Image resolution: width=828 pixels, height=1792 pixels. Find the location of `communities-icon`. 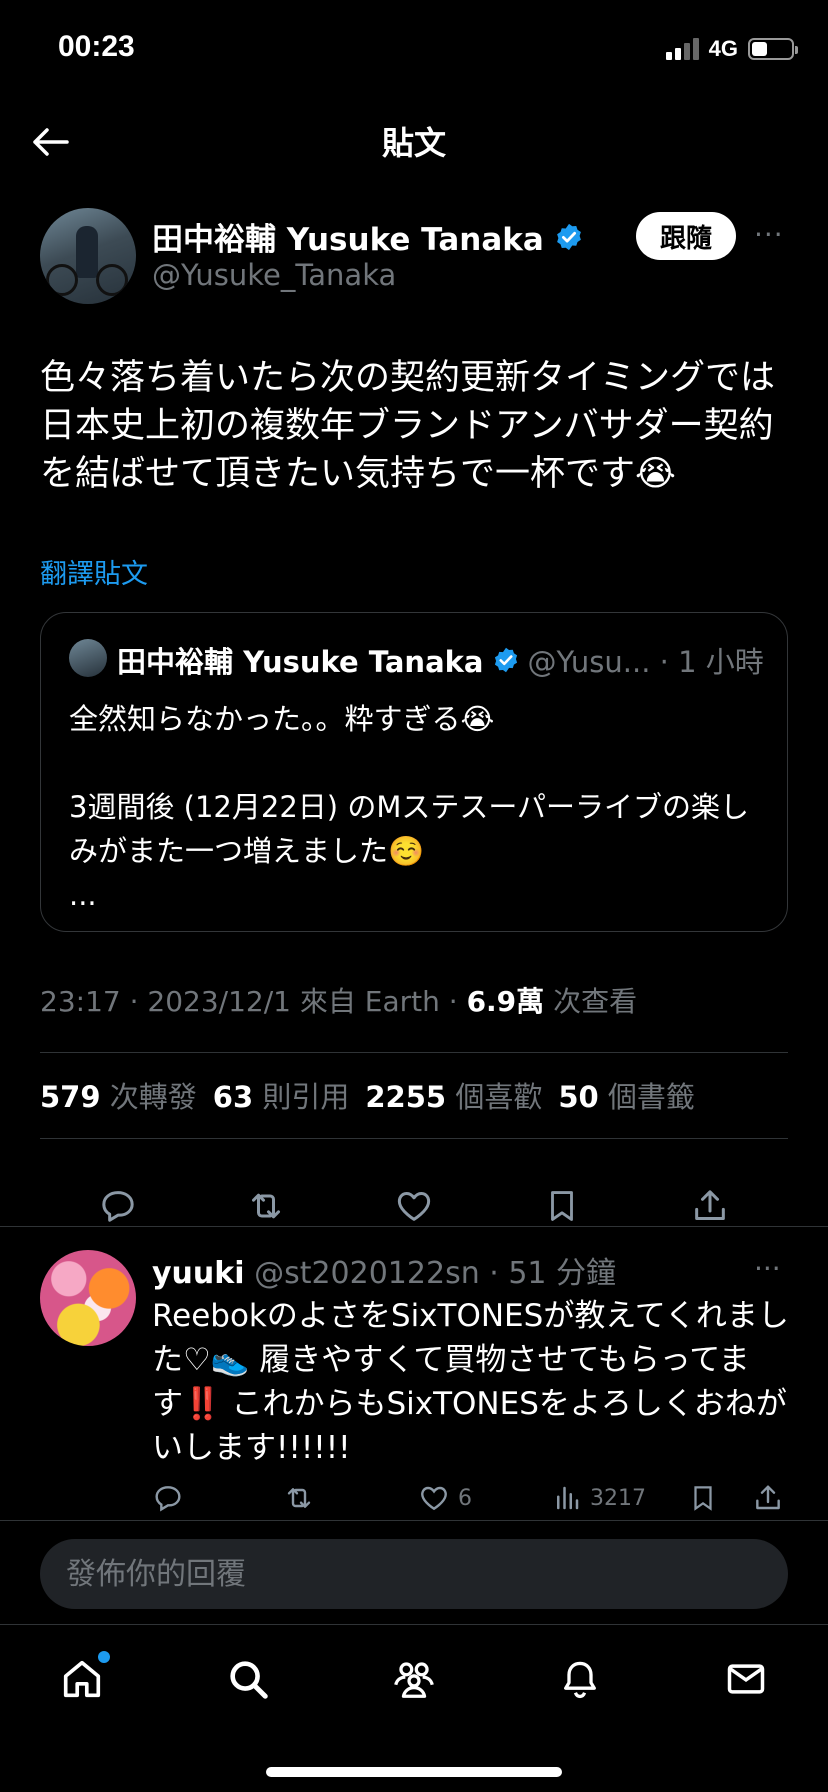

communities-icon is located at coordinates (414, 1680).